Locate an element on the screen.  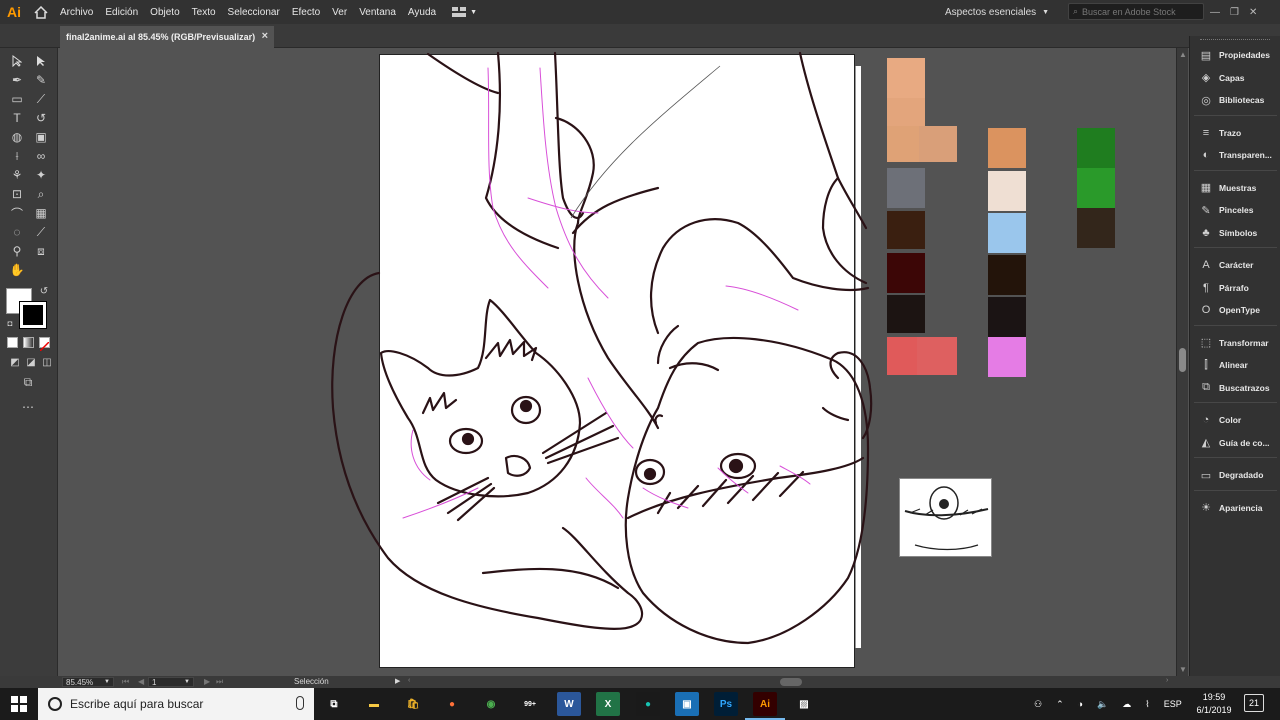
menu-item: Ver is located at coordinates (339, 12).